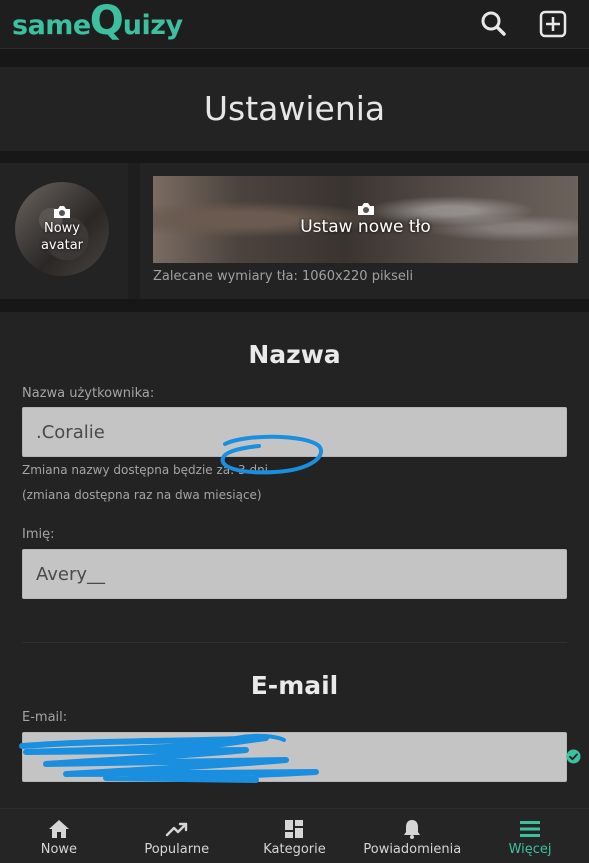 The height and width of the screenshot is (863, 589). What do you see at coordinates (573, 756) in the screenshot?
I see `check-circle-icon` at bounding box center [573, 756].